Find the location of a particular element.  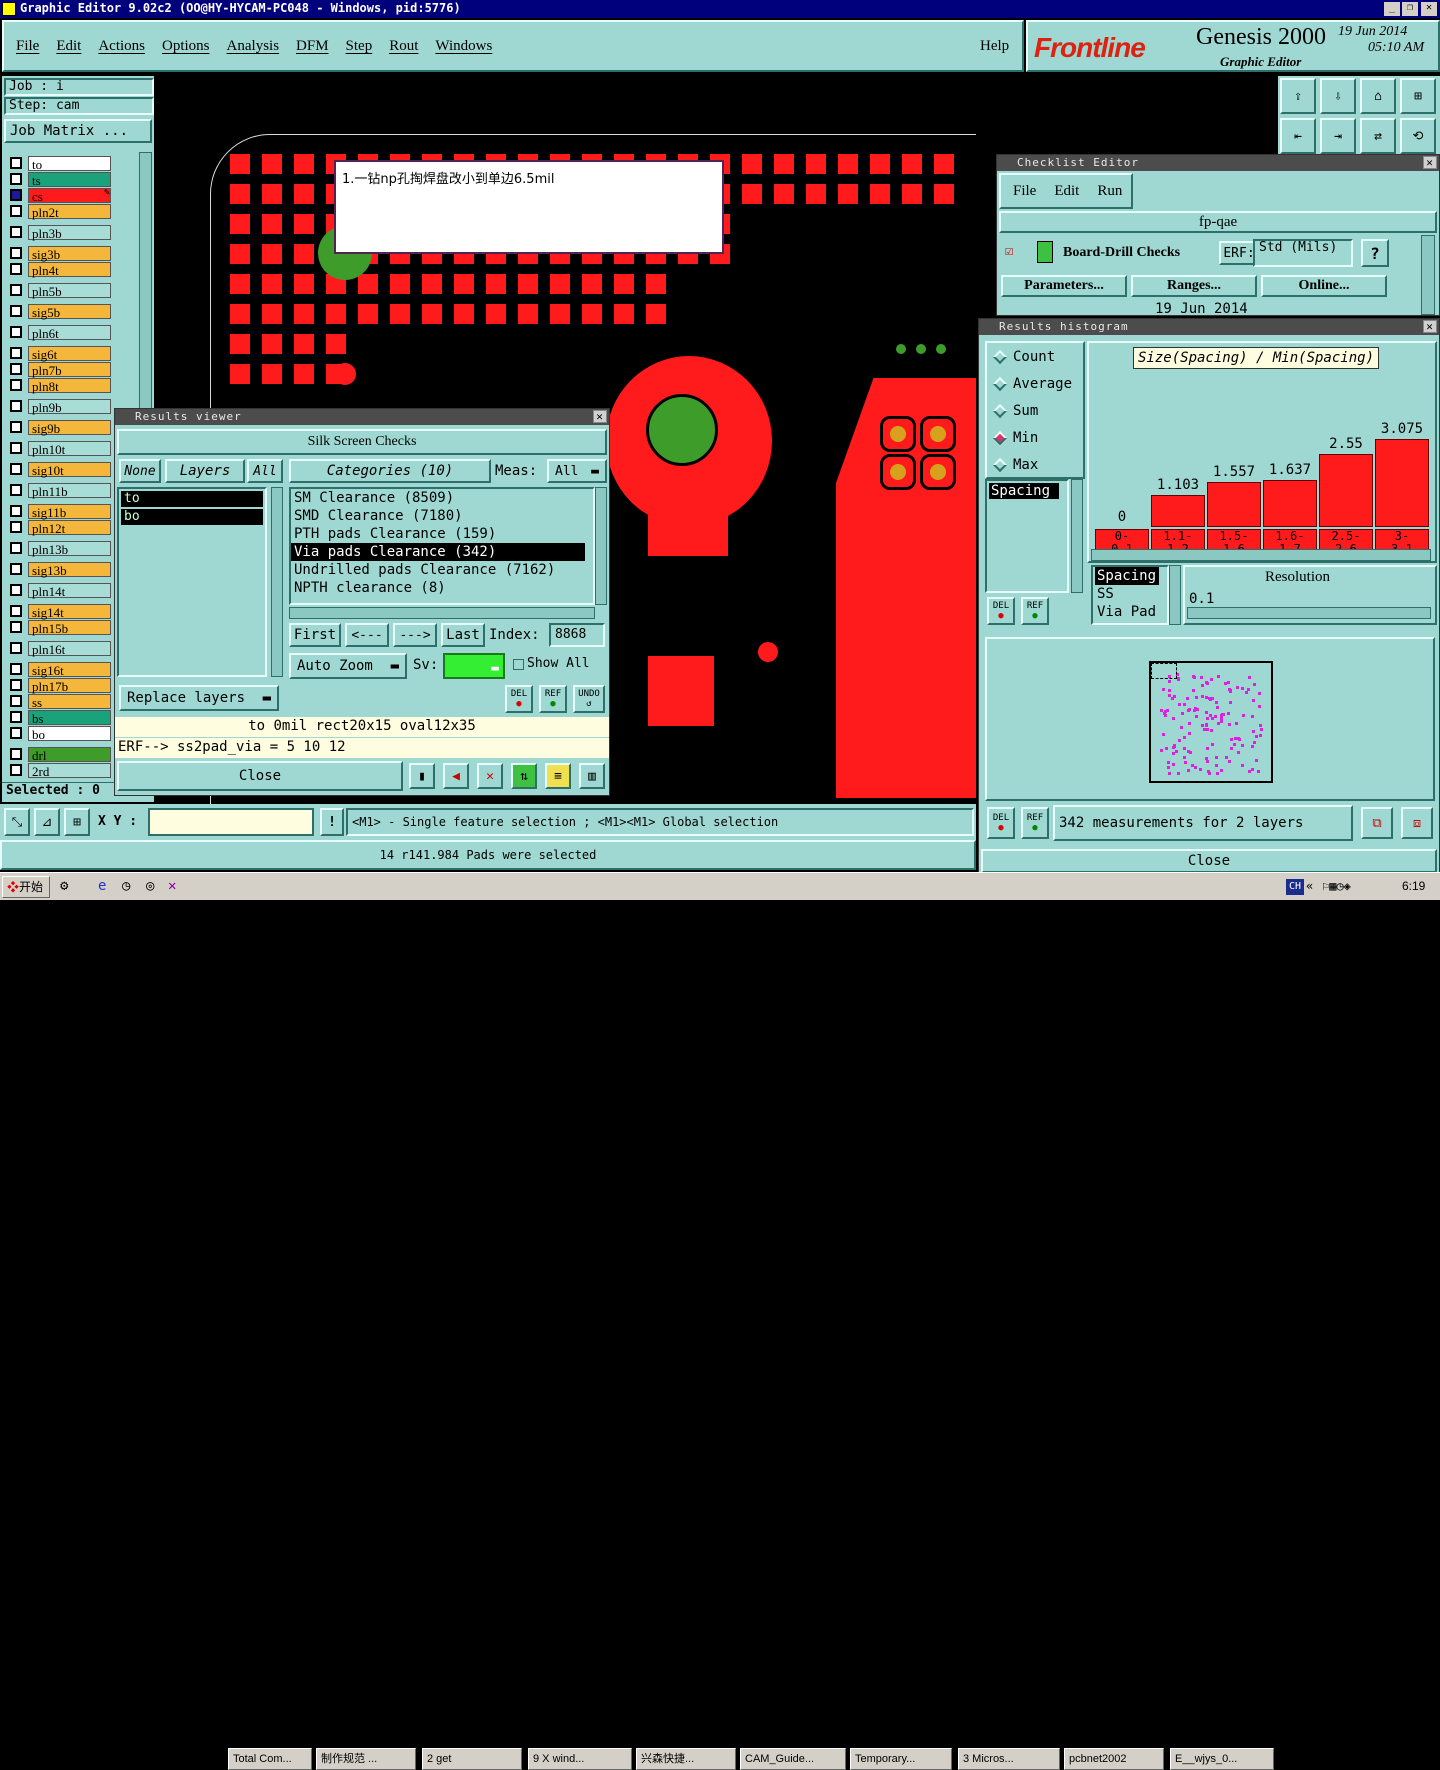

restore-button: ❐ is located at coordinates (1410, 9).